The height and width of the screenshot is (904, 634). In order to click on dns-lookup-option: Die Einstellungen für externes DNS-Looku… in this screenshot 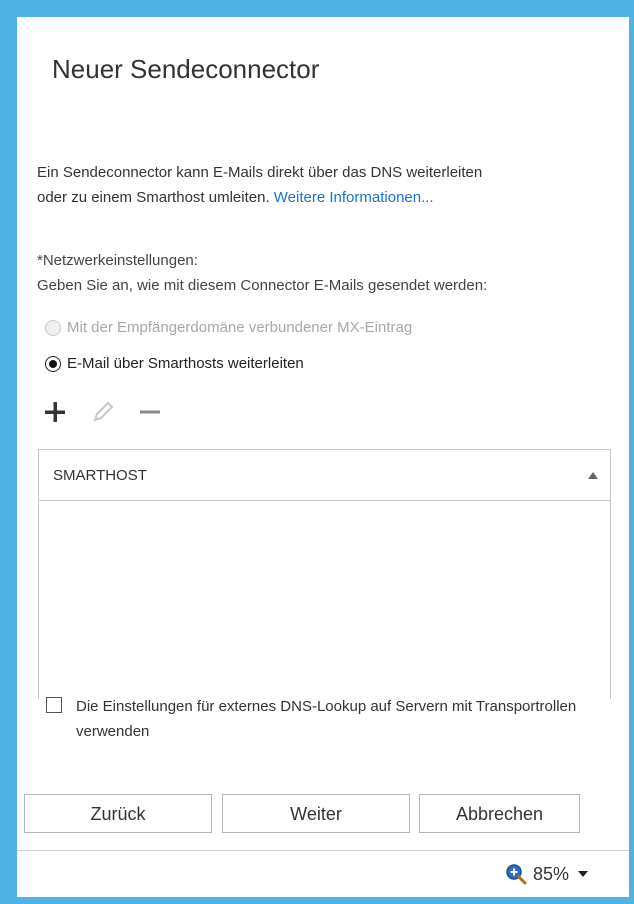, I will do `click(331, 719)`.